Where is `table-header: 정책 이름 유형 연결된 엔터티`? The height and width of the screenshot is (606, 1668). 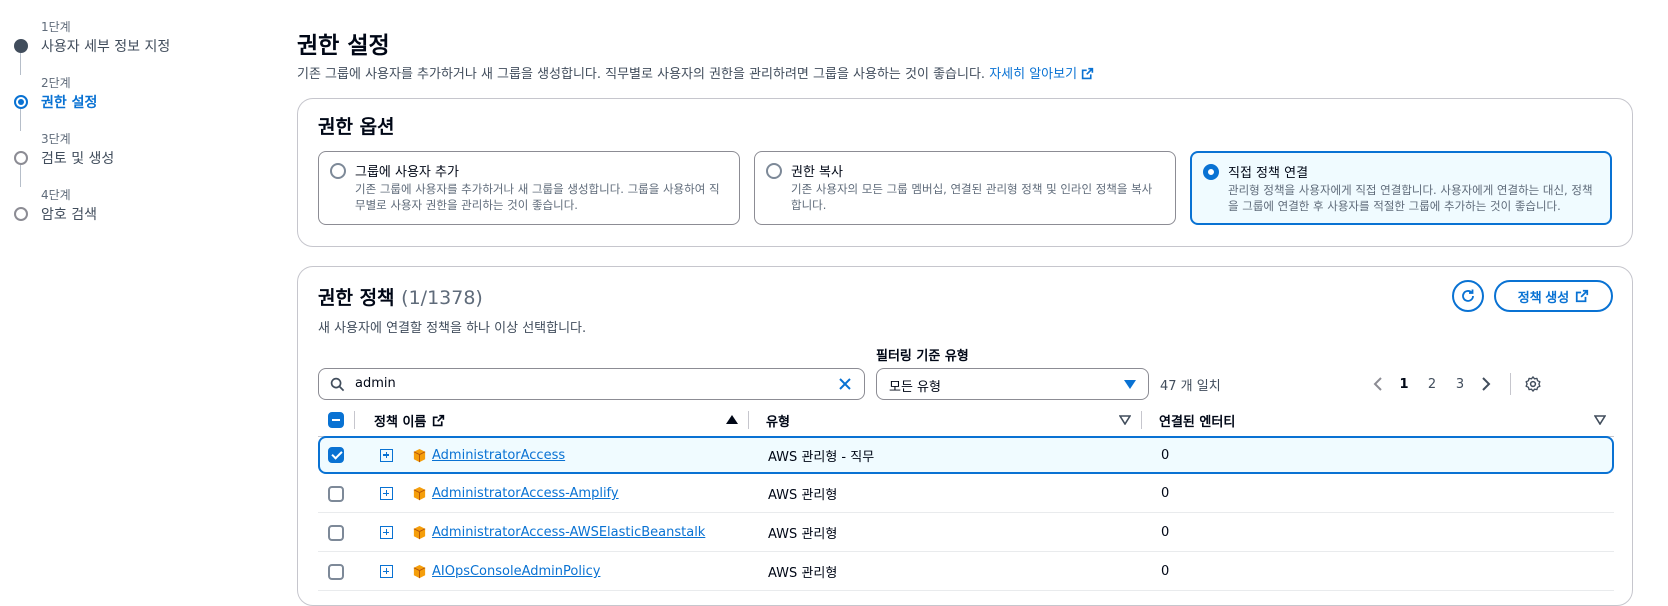 table-header: 정책 이름 유형 연결된 엔터티 is located at coordinates (966, 420).